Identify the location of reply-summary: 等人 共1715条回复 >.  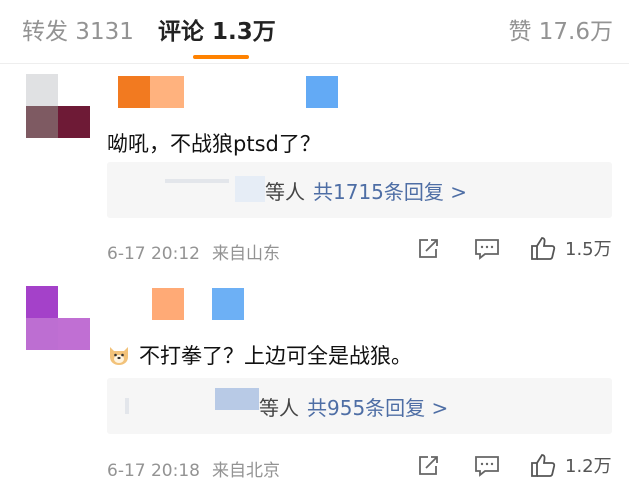
(359, 190).